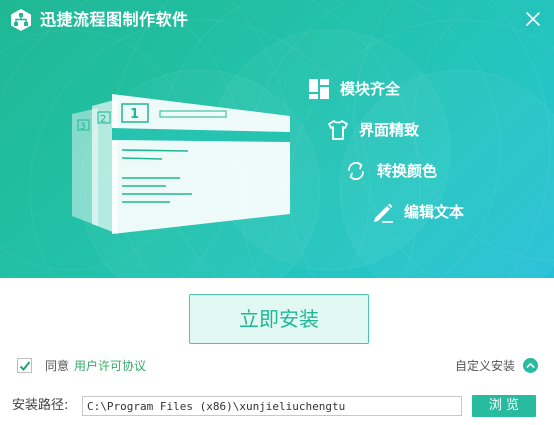  I want to click on install-path-input, so click(272, 406).